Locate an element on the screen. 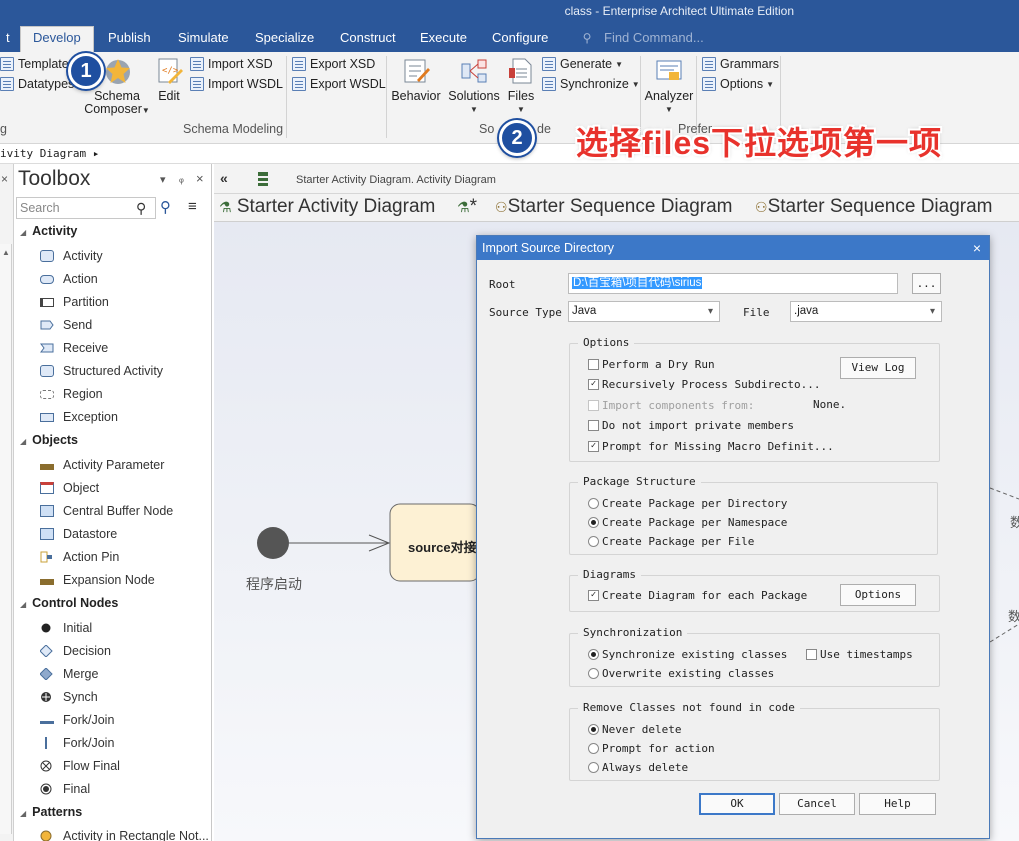  per-namespace-radio: Create Package per Namespace is located at coordinates (687, 522).